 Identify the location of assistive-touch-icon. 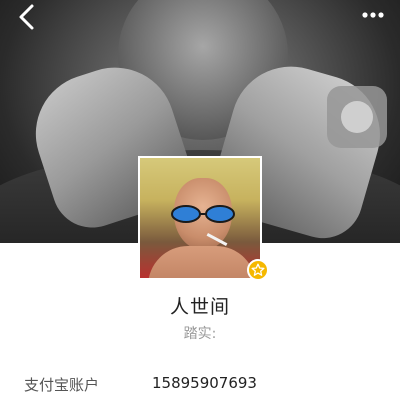
(357, 117).